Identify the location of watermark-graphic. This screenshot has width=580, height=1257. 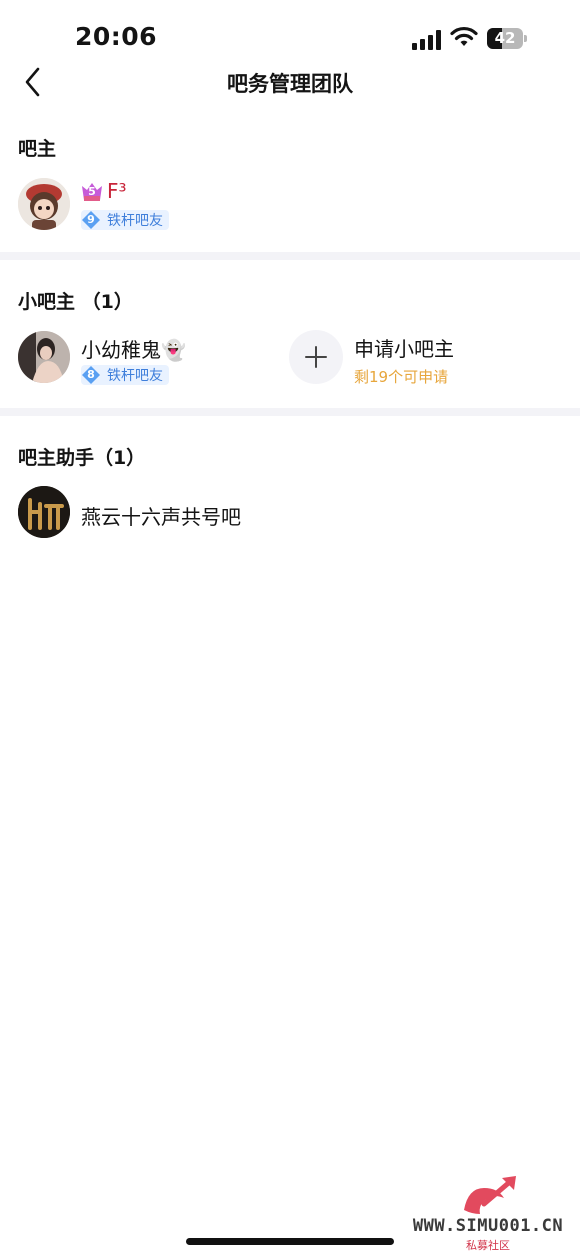
(490, 1195).